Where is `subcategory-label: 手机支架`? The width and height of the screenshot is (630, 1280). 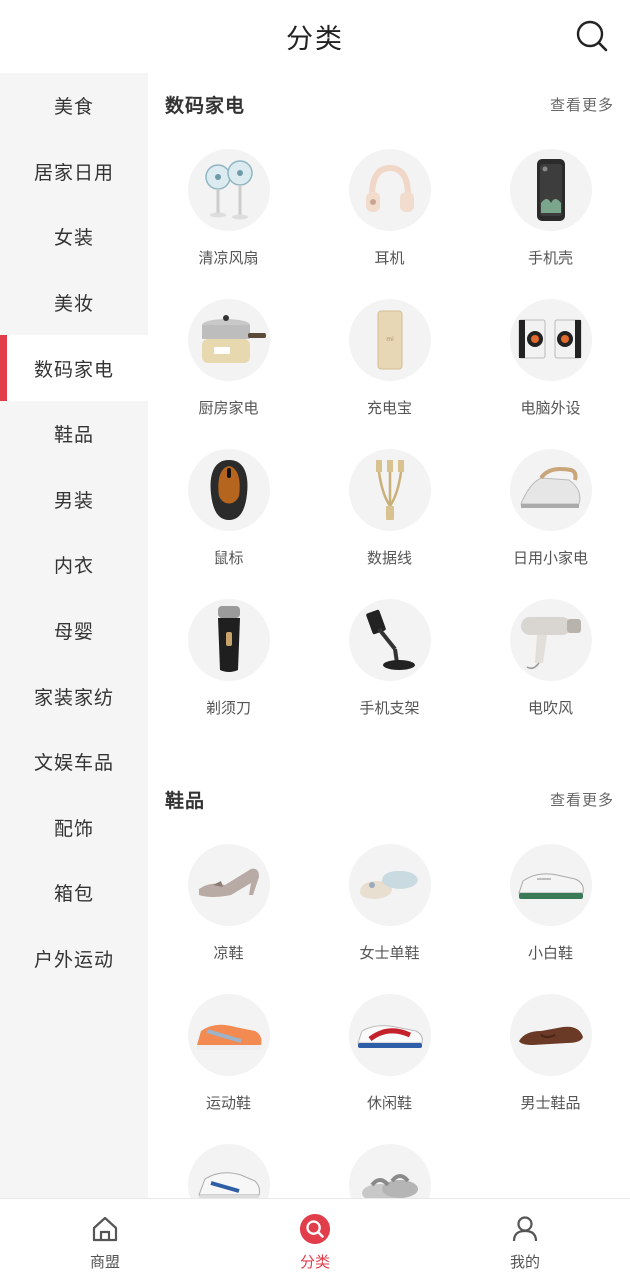 subcategory-label: 手机支架 is located at coordinates (389, 708).